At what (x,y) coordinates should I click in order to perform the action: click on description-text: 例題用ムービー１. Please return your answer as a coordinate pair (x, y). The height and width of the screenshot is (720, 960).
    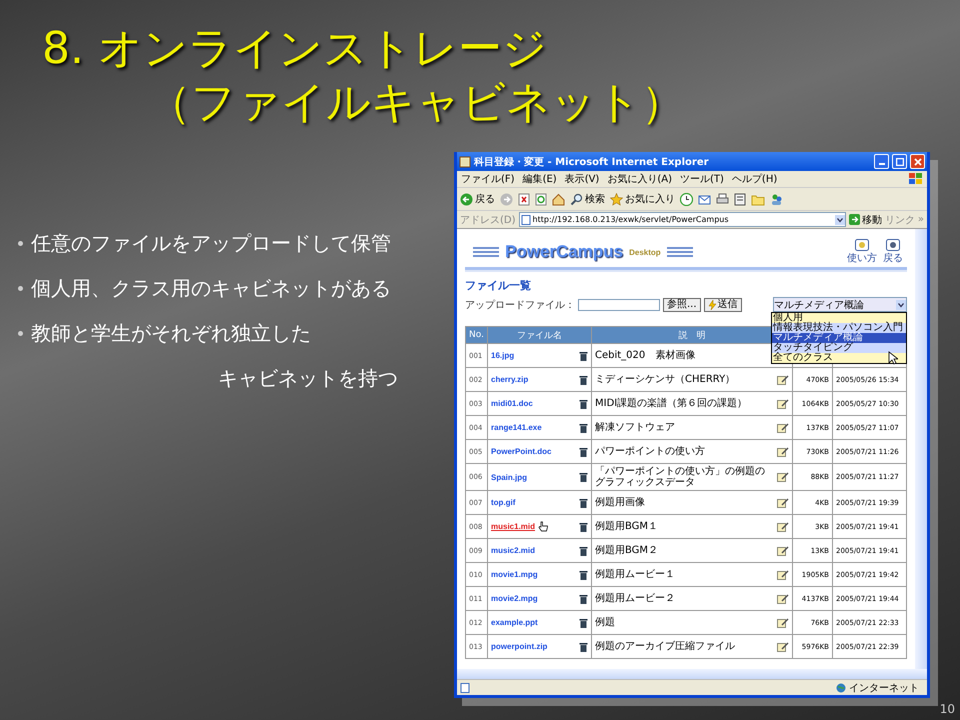
    Looking at the image, I should click on (635, 574).